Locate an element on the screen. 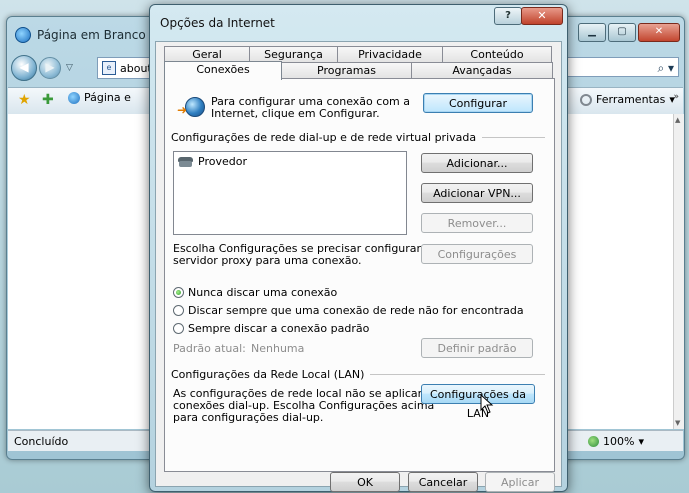  gear-icon is located at coordinates (586, 99).